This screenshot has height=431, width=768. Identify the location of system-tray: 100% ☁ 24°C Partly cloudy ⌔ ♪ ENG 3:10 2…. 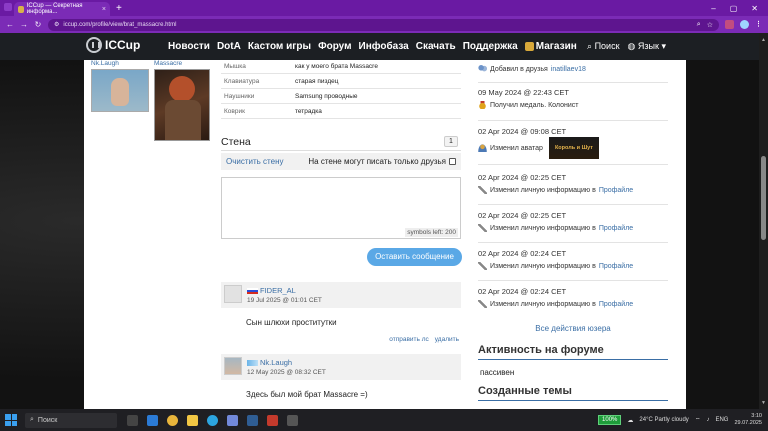
(683, 420).